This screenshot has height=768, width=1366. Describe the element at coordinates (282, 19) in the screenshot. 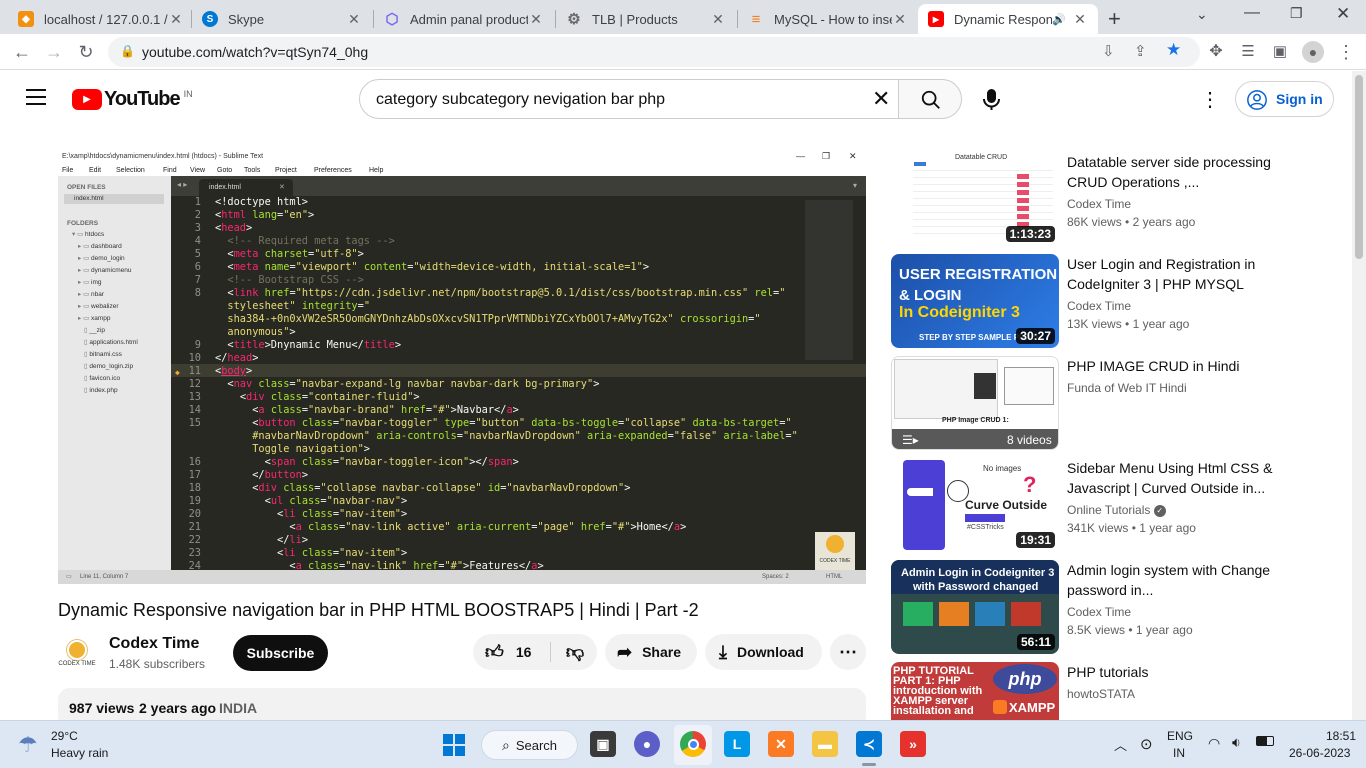

I see `browser-tab: S Skype ✕` at that location.